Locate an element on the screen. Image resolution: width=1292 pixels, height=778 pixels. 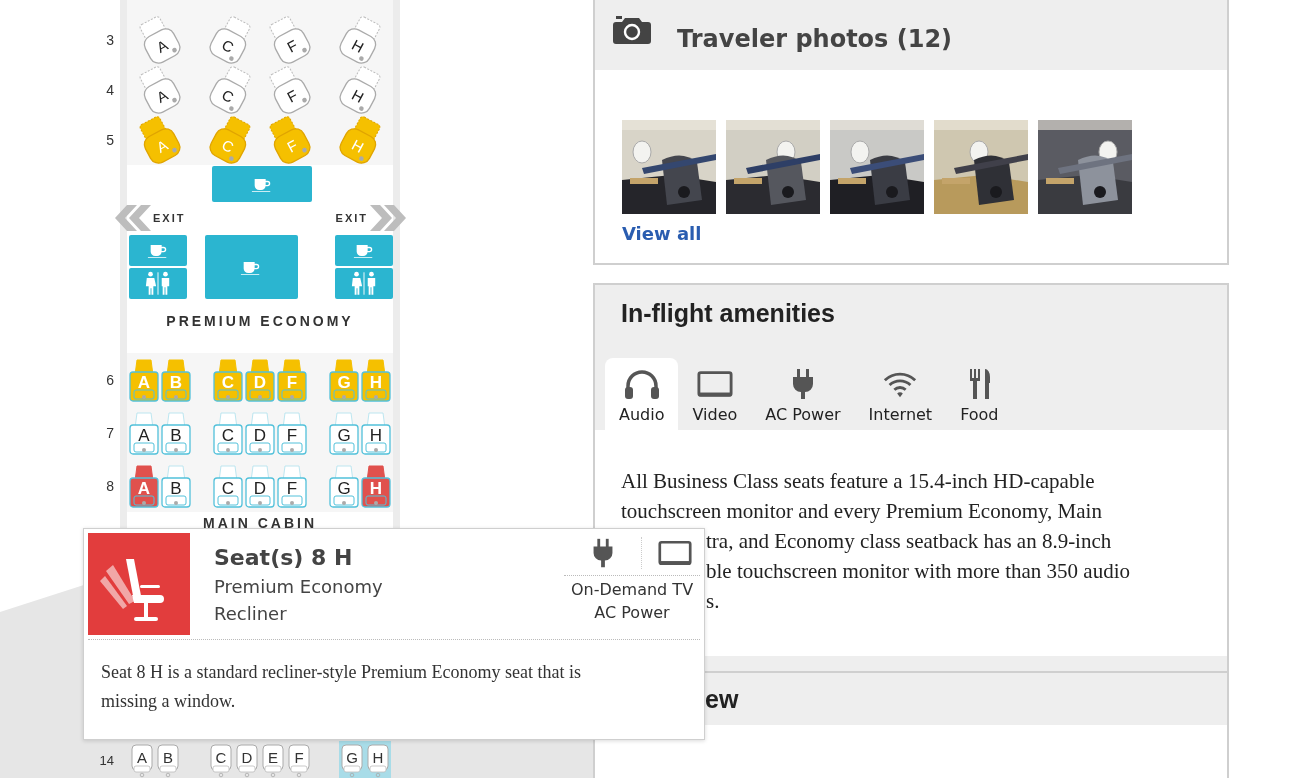
cabin-label: MAIN CABIN is located at coordinates (260, 523).